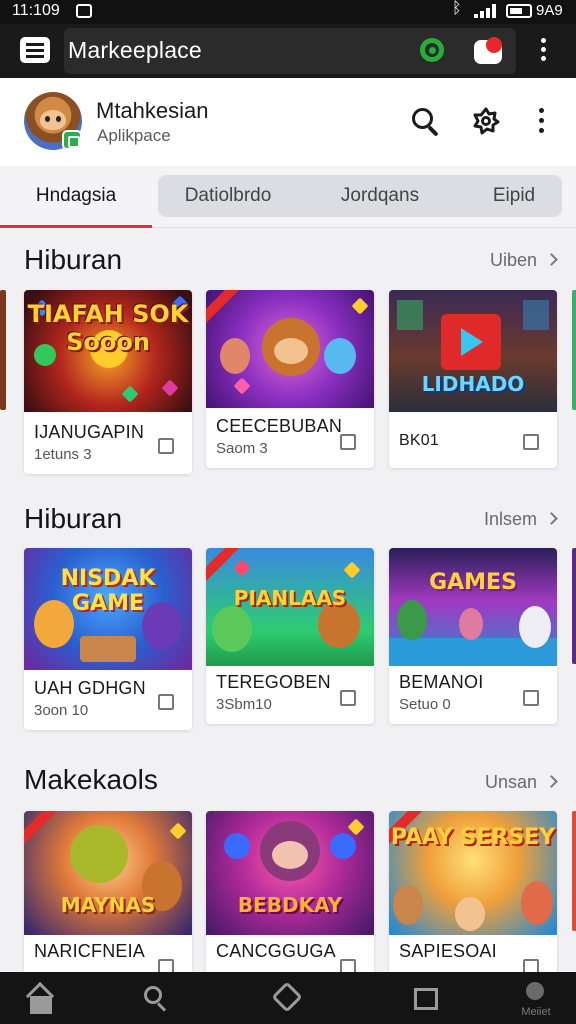 This screenshot has width=576, height=1024. I want to click on see-all-link: Uiben, so click(523, 260).